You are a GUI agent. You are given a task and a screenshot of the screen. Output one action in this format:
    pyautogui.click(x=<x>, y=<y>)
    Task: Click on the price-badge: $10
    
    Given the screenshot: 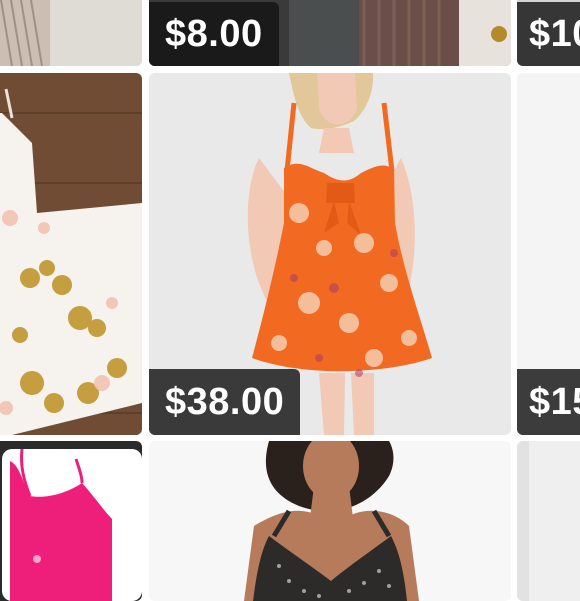 What is the action you would take?
    pyautogui.click(x=548, y=34)
    